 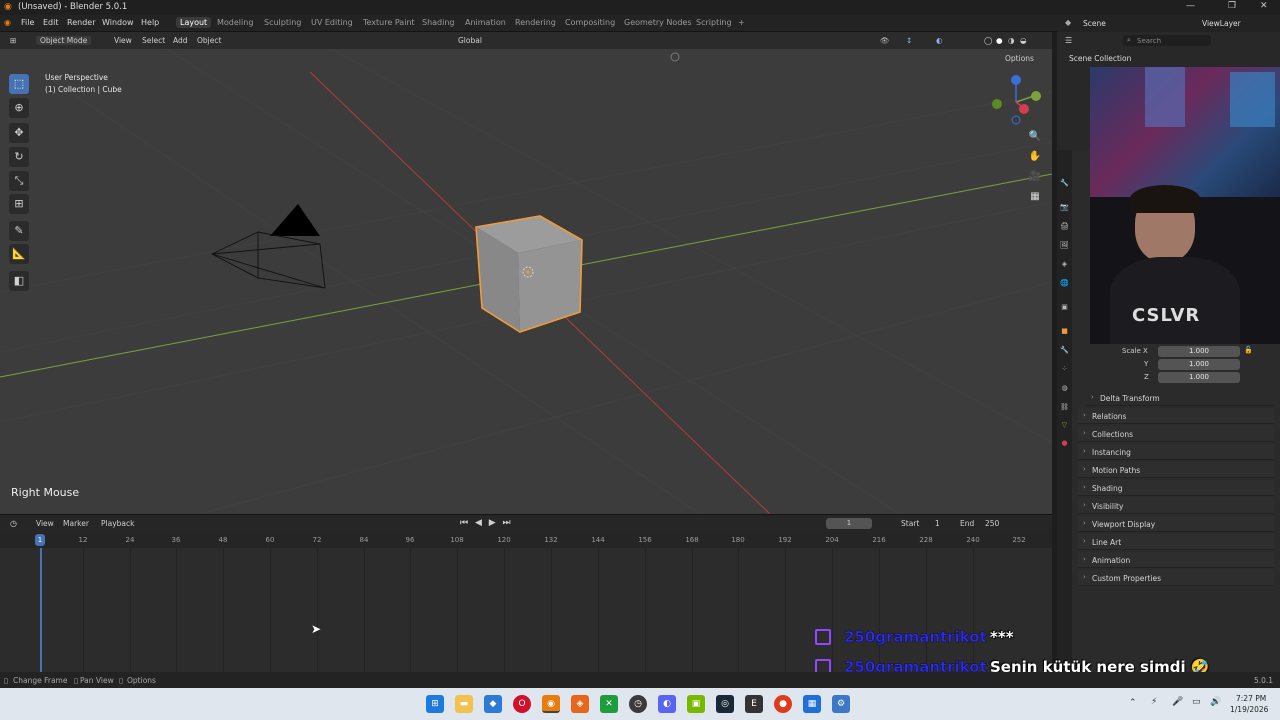 What do you see at coordinates (725, 704) in the screenshot?
I see `steam-icon: ◎` at bounding box center [725, 704].